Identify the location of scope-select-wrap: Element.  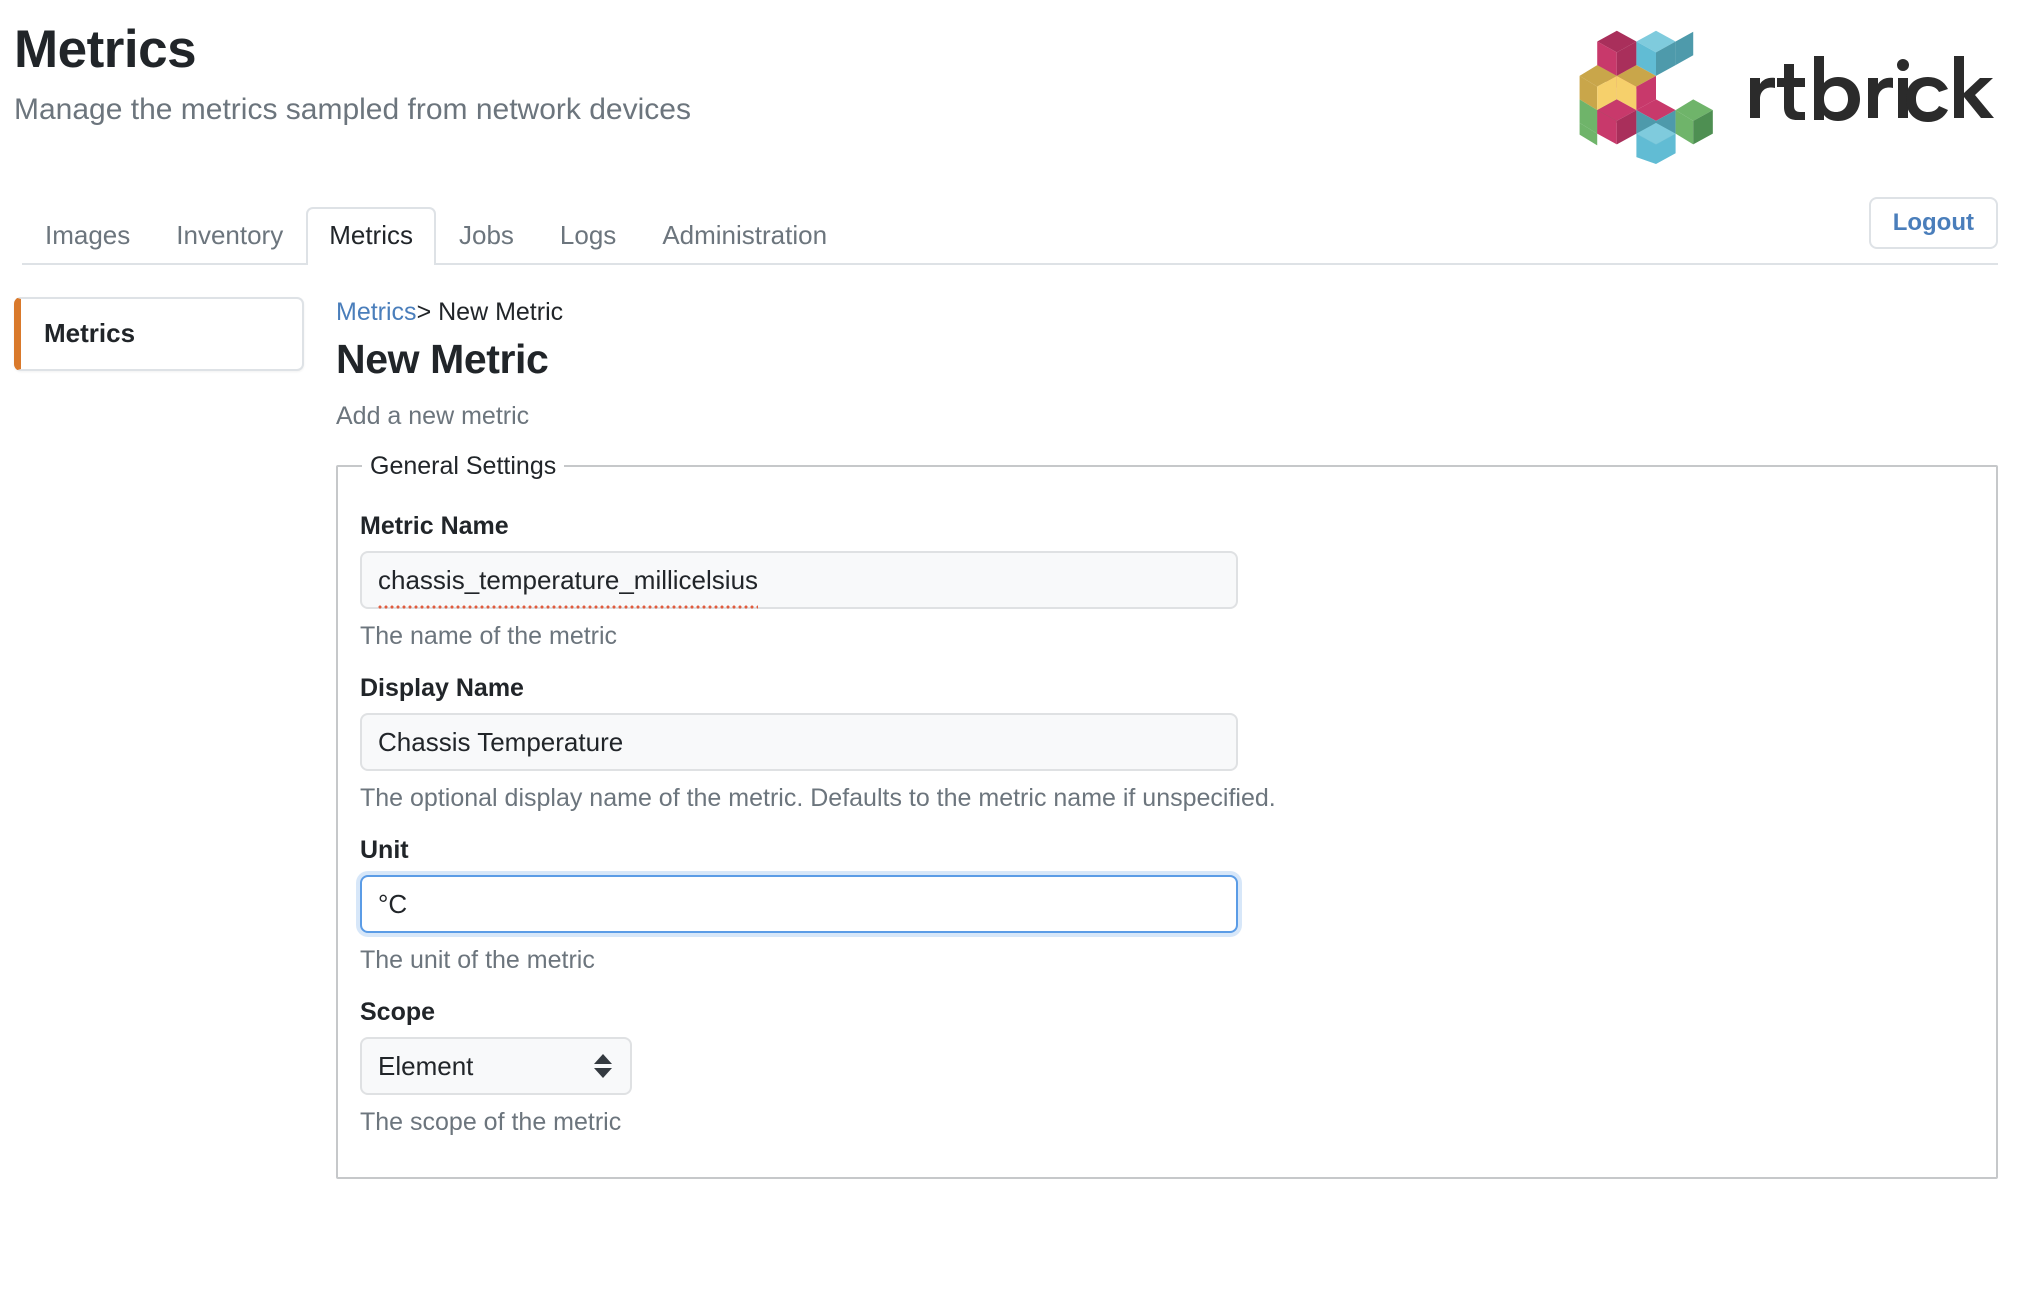
(496, 1065).